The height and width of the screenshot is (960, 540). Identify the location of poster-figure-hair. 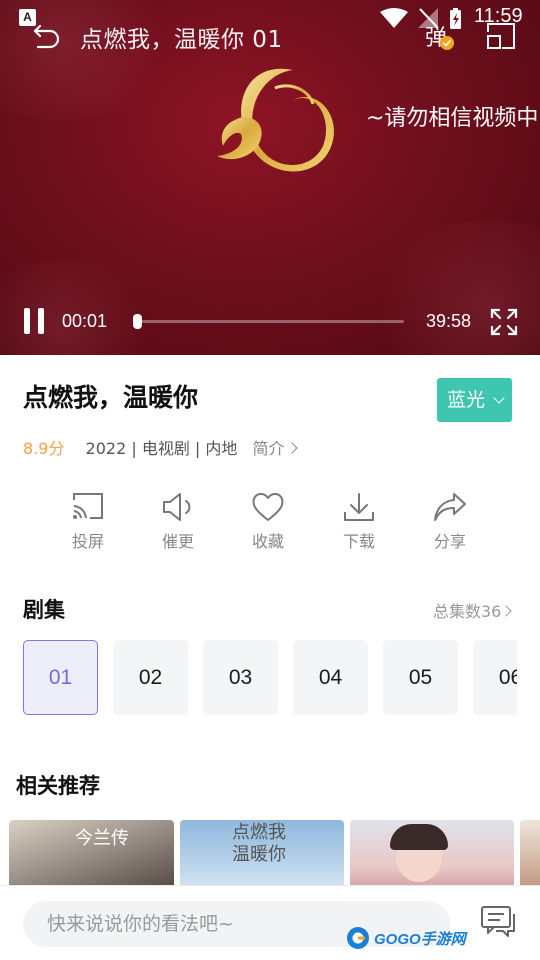
(419, 837).